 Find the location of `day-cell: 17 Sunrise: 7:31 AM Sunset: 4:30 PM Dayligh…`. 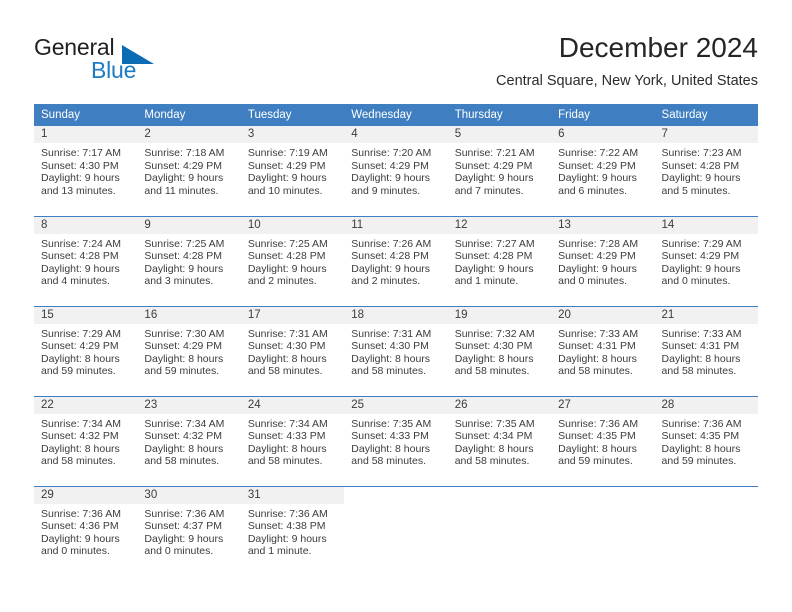

day-cell: 17 Sunrise: 7:31 AM Sunset: 4:30 PM Dayligh… is located at coordinates (292, 350).